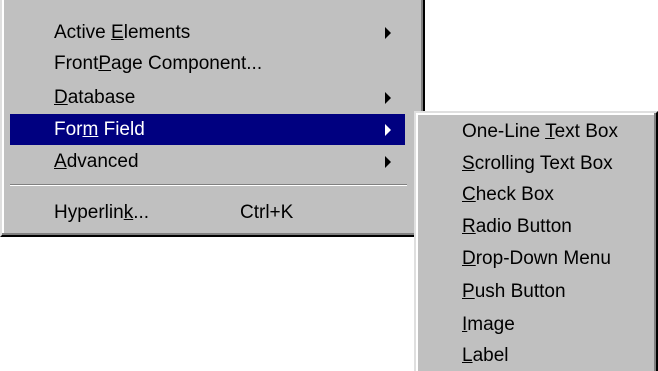  I want to click on menu-item-label: Push Button, so click(514, 291).